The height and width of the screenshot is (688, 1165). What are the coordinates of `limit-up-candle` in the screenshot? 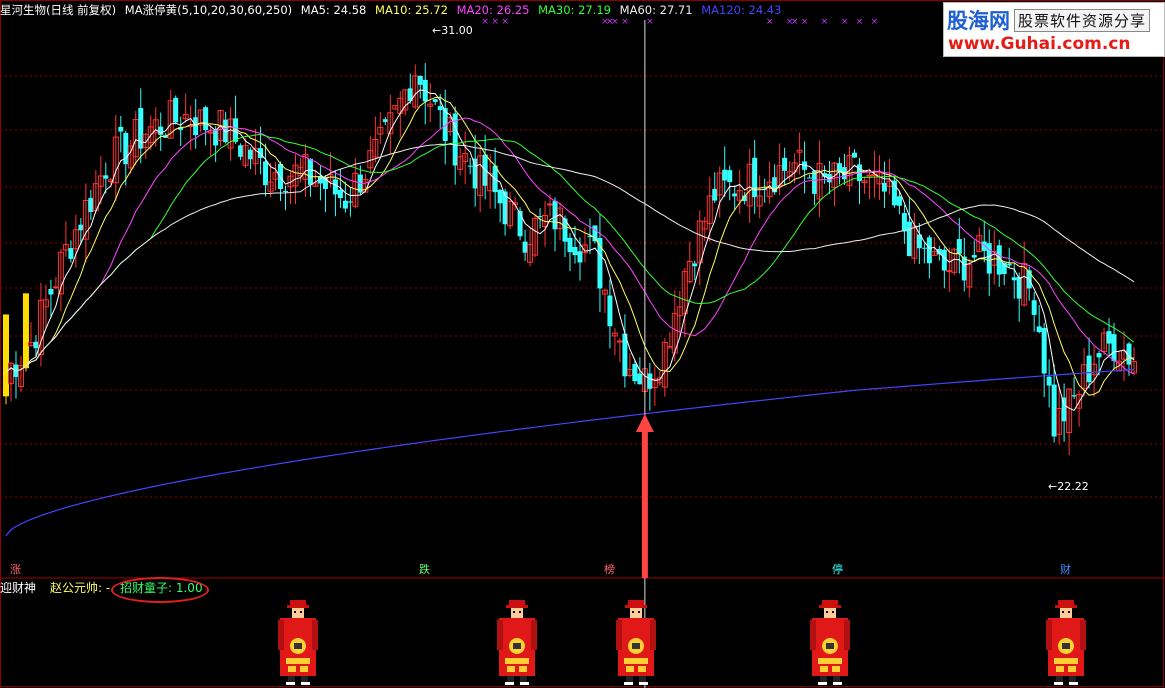 It's located at (25, 331).